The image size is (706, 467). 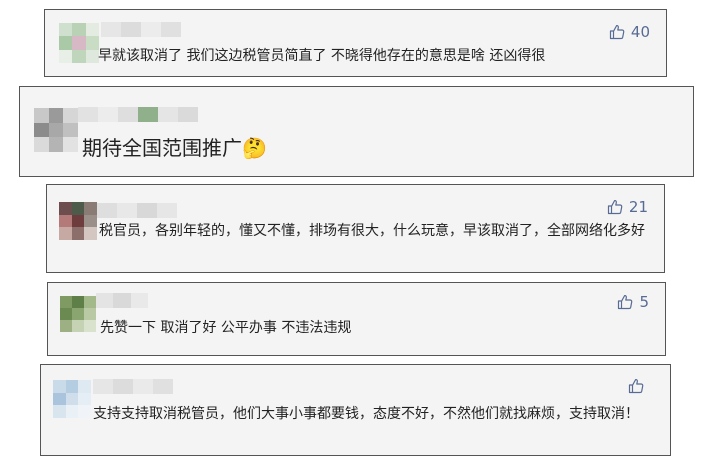 I want to click on comment-text: 早就该取消了 我们这边税管员简直了 不晓得他存在的意思是啥 还凶得很, so click(x=322, y=56).